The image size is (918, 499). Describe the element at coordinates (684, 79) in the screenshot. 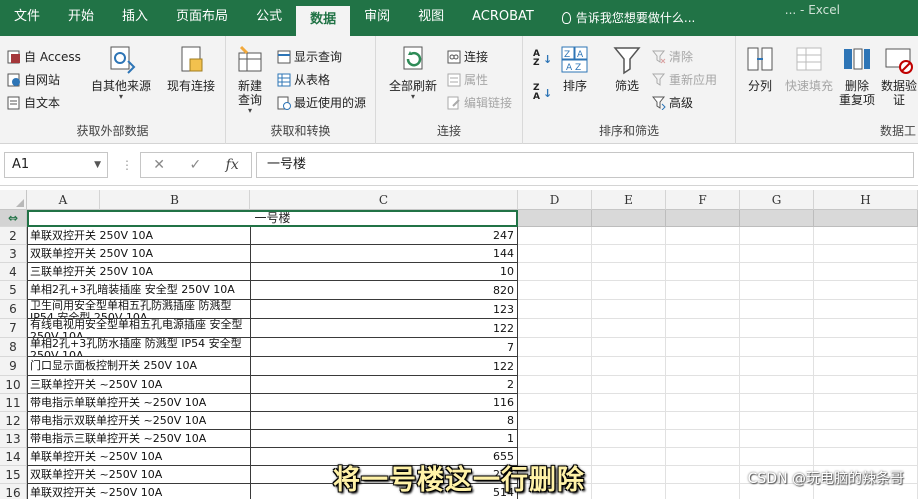

I see `reapply-button: 重新应用` at that location.